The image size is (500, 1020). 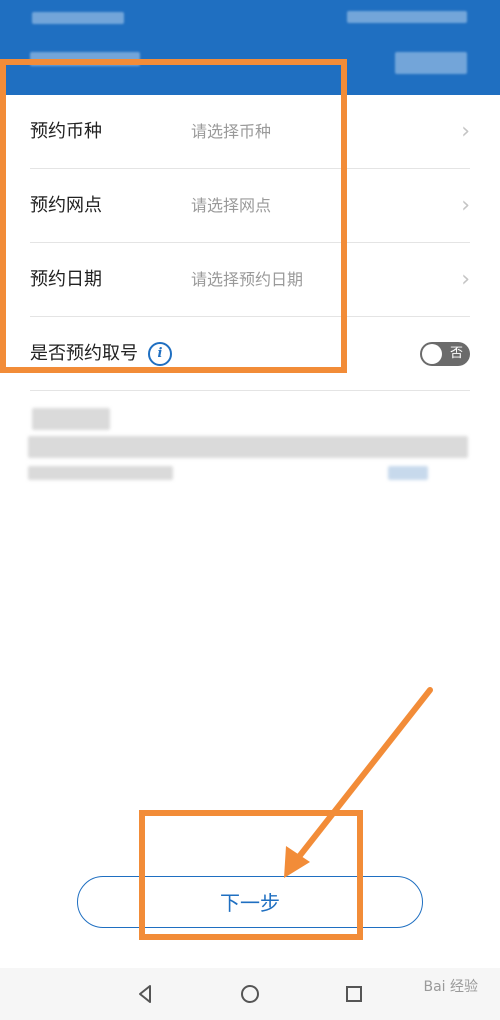 I want to click on currency-row: 预约币种 请选择币种 ›, so click(x=250, y=132).